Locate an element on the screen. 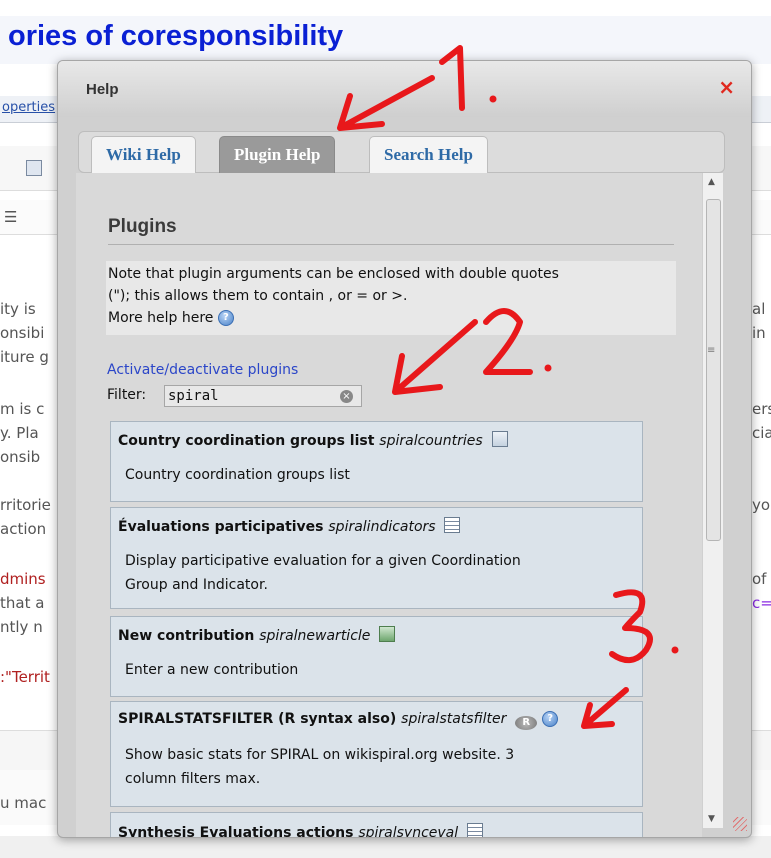 Image resolution: width=771 pixels, height=858 pixels. plugin-code: spiralstatsfilter is located at coordinates (454, 719).